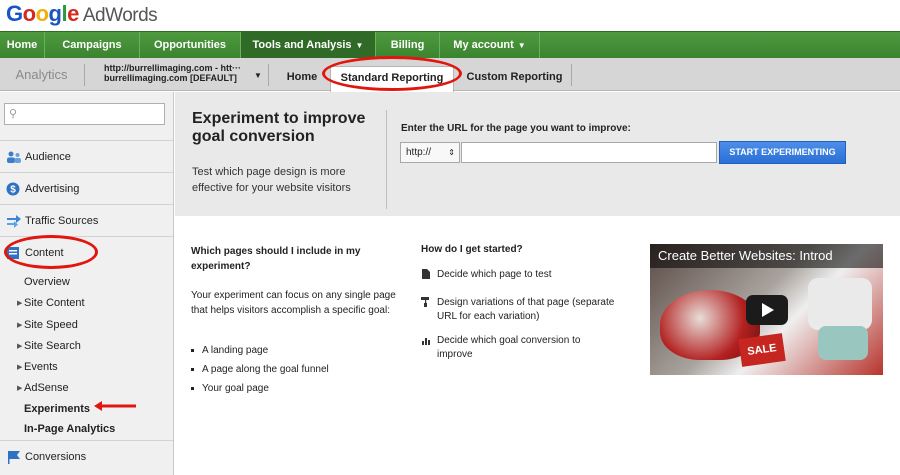 The image size is (900, 475). What do you see at coordinates (490, 45) in the screenshot?
I see `nav-my-account: My account ▼` at bounding box center [490, 45].